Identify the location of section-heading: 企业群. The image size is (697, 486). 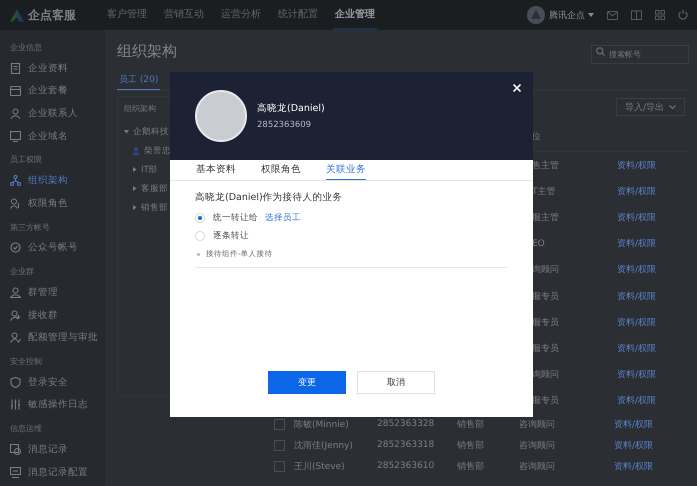
(22, 272).